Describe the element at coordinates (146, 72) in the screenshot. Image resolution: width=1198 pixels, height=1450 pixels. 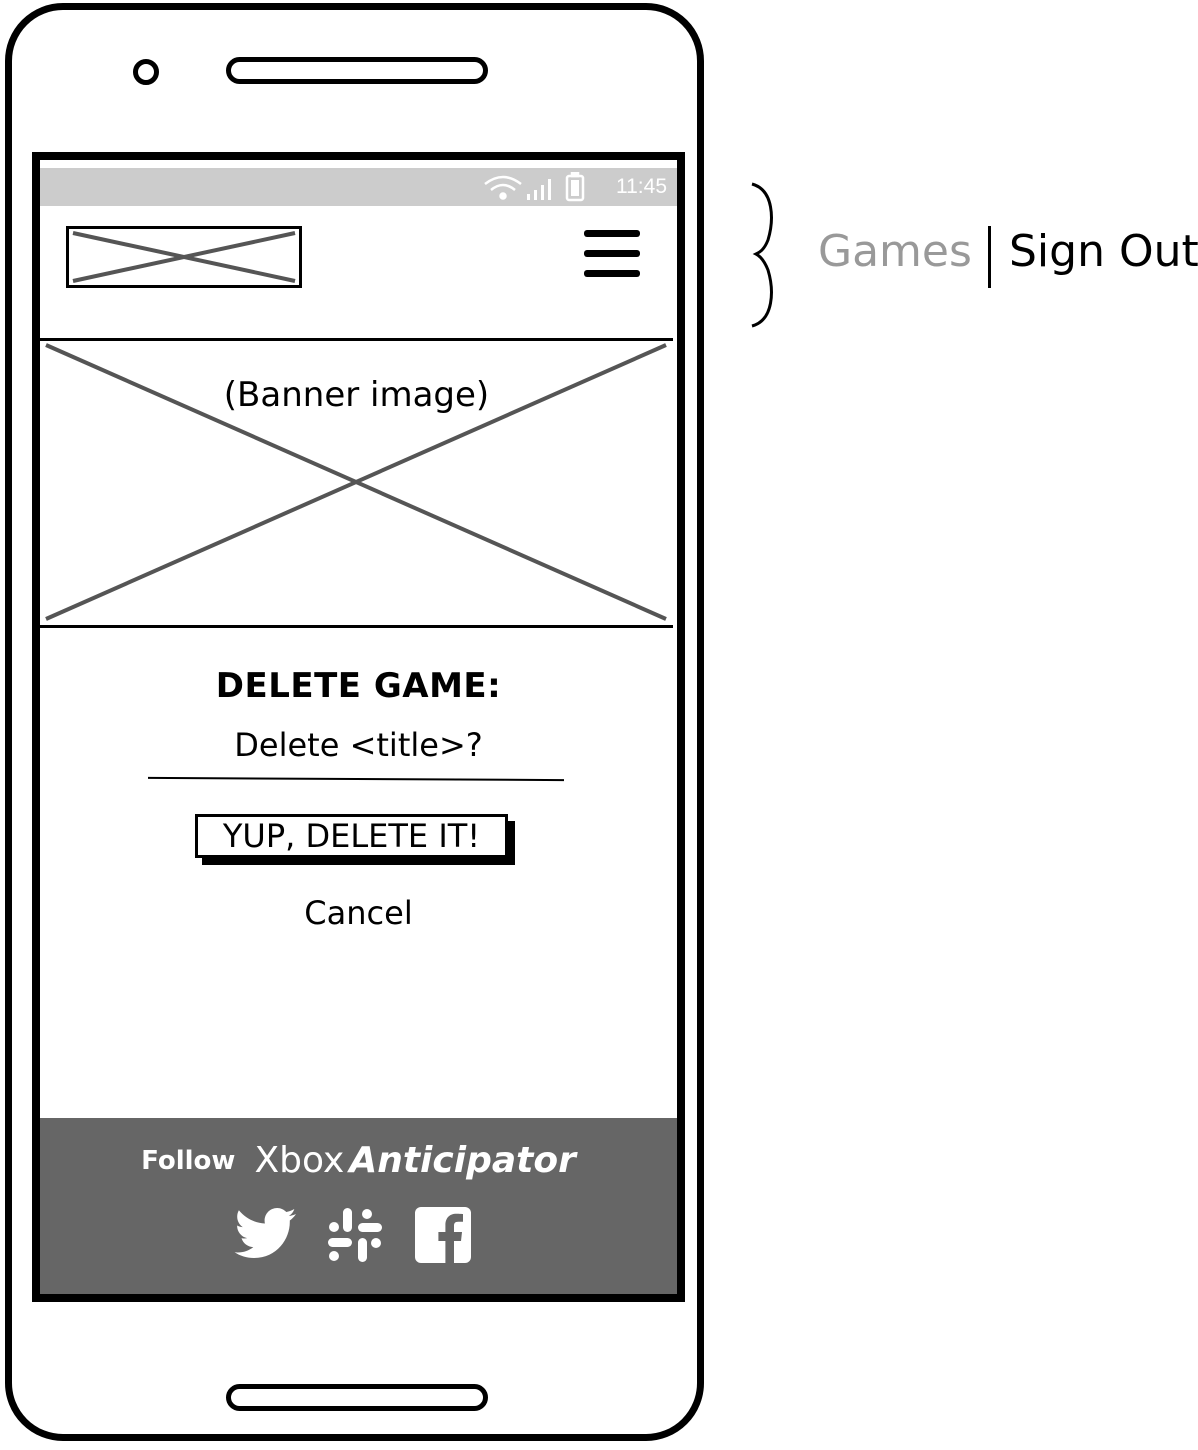
I see `camera-icon` at that location.